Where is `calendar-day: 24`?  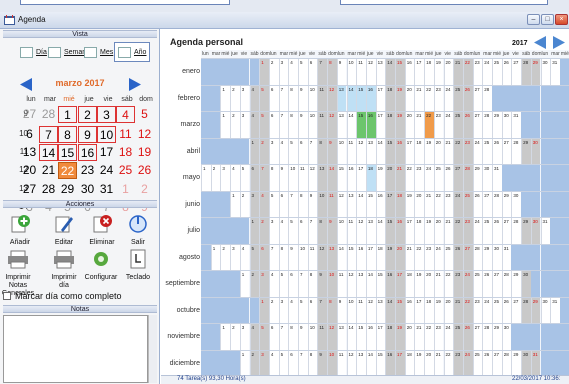 calendar-day: 24 is located at coordinates (106, 170).